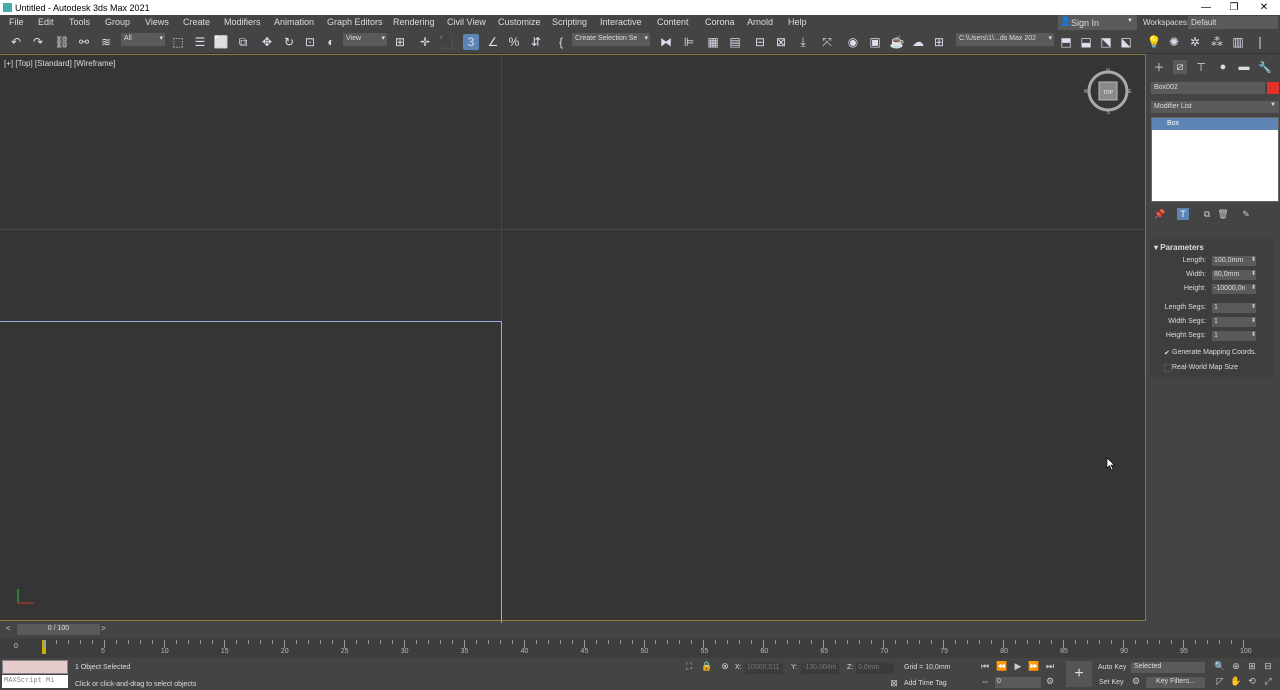 Image resolution: width=1280 pixels, height=690 pixels. Describe the element at coordinates (1195, 42) in the screenshot. I see `particles-icon: ✲` at that location.